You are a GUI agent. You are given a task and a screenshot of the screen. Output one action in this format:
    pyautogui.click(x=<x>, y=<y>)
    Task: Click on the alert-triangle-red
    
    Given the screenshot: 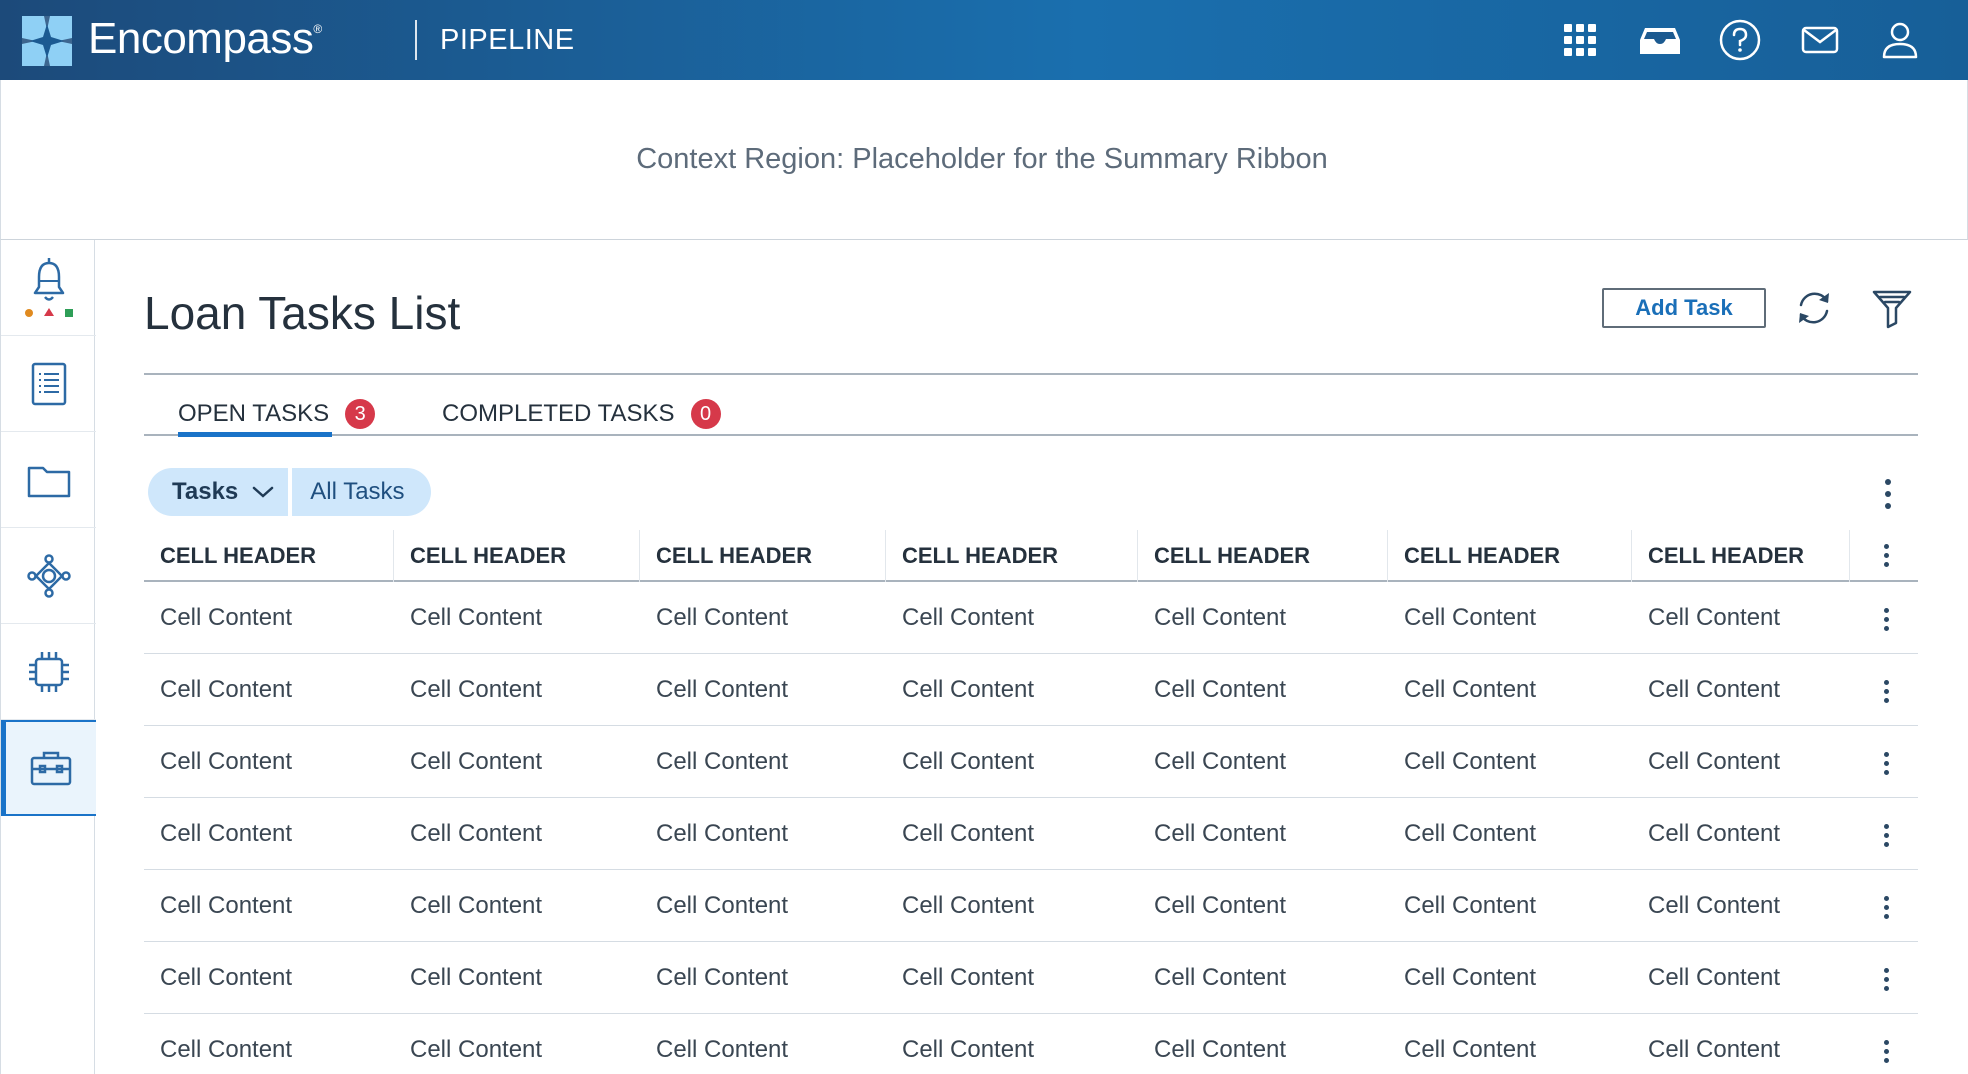 What is the action you would take?
    pyautogui.click(x=48, y=311)
    